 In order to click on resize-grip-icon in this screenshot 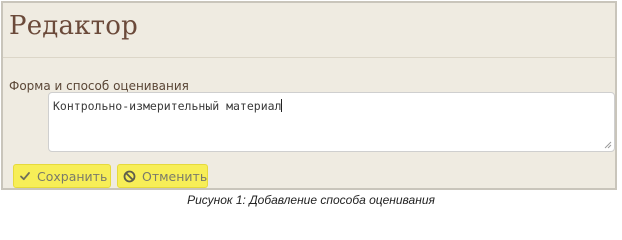, I will do `click(608, 145)`.